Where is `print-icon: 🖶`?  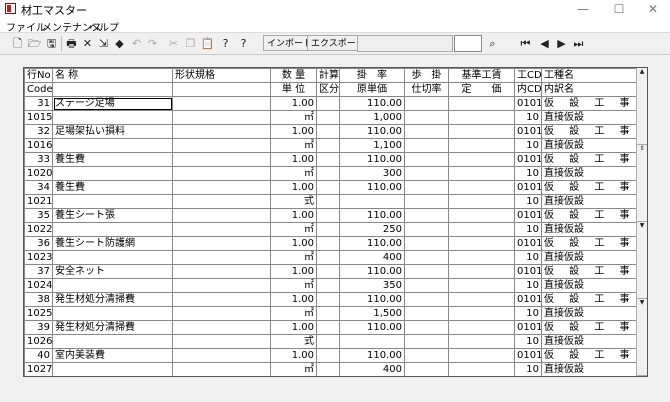
print-icon: 🖶 is located at coordinates (71, 43).